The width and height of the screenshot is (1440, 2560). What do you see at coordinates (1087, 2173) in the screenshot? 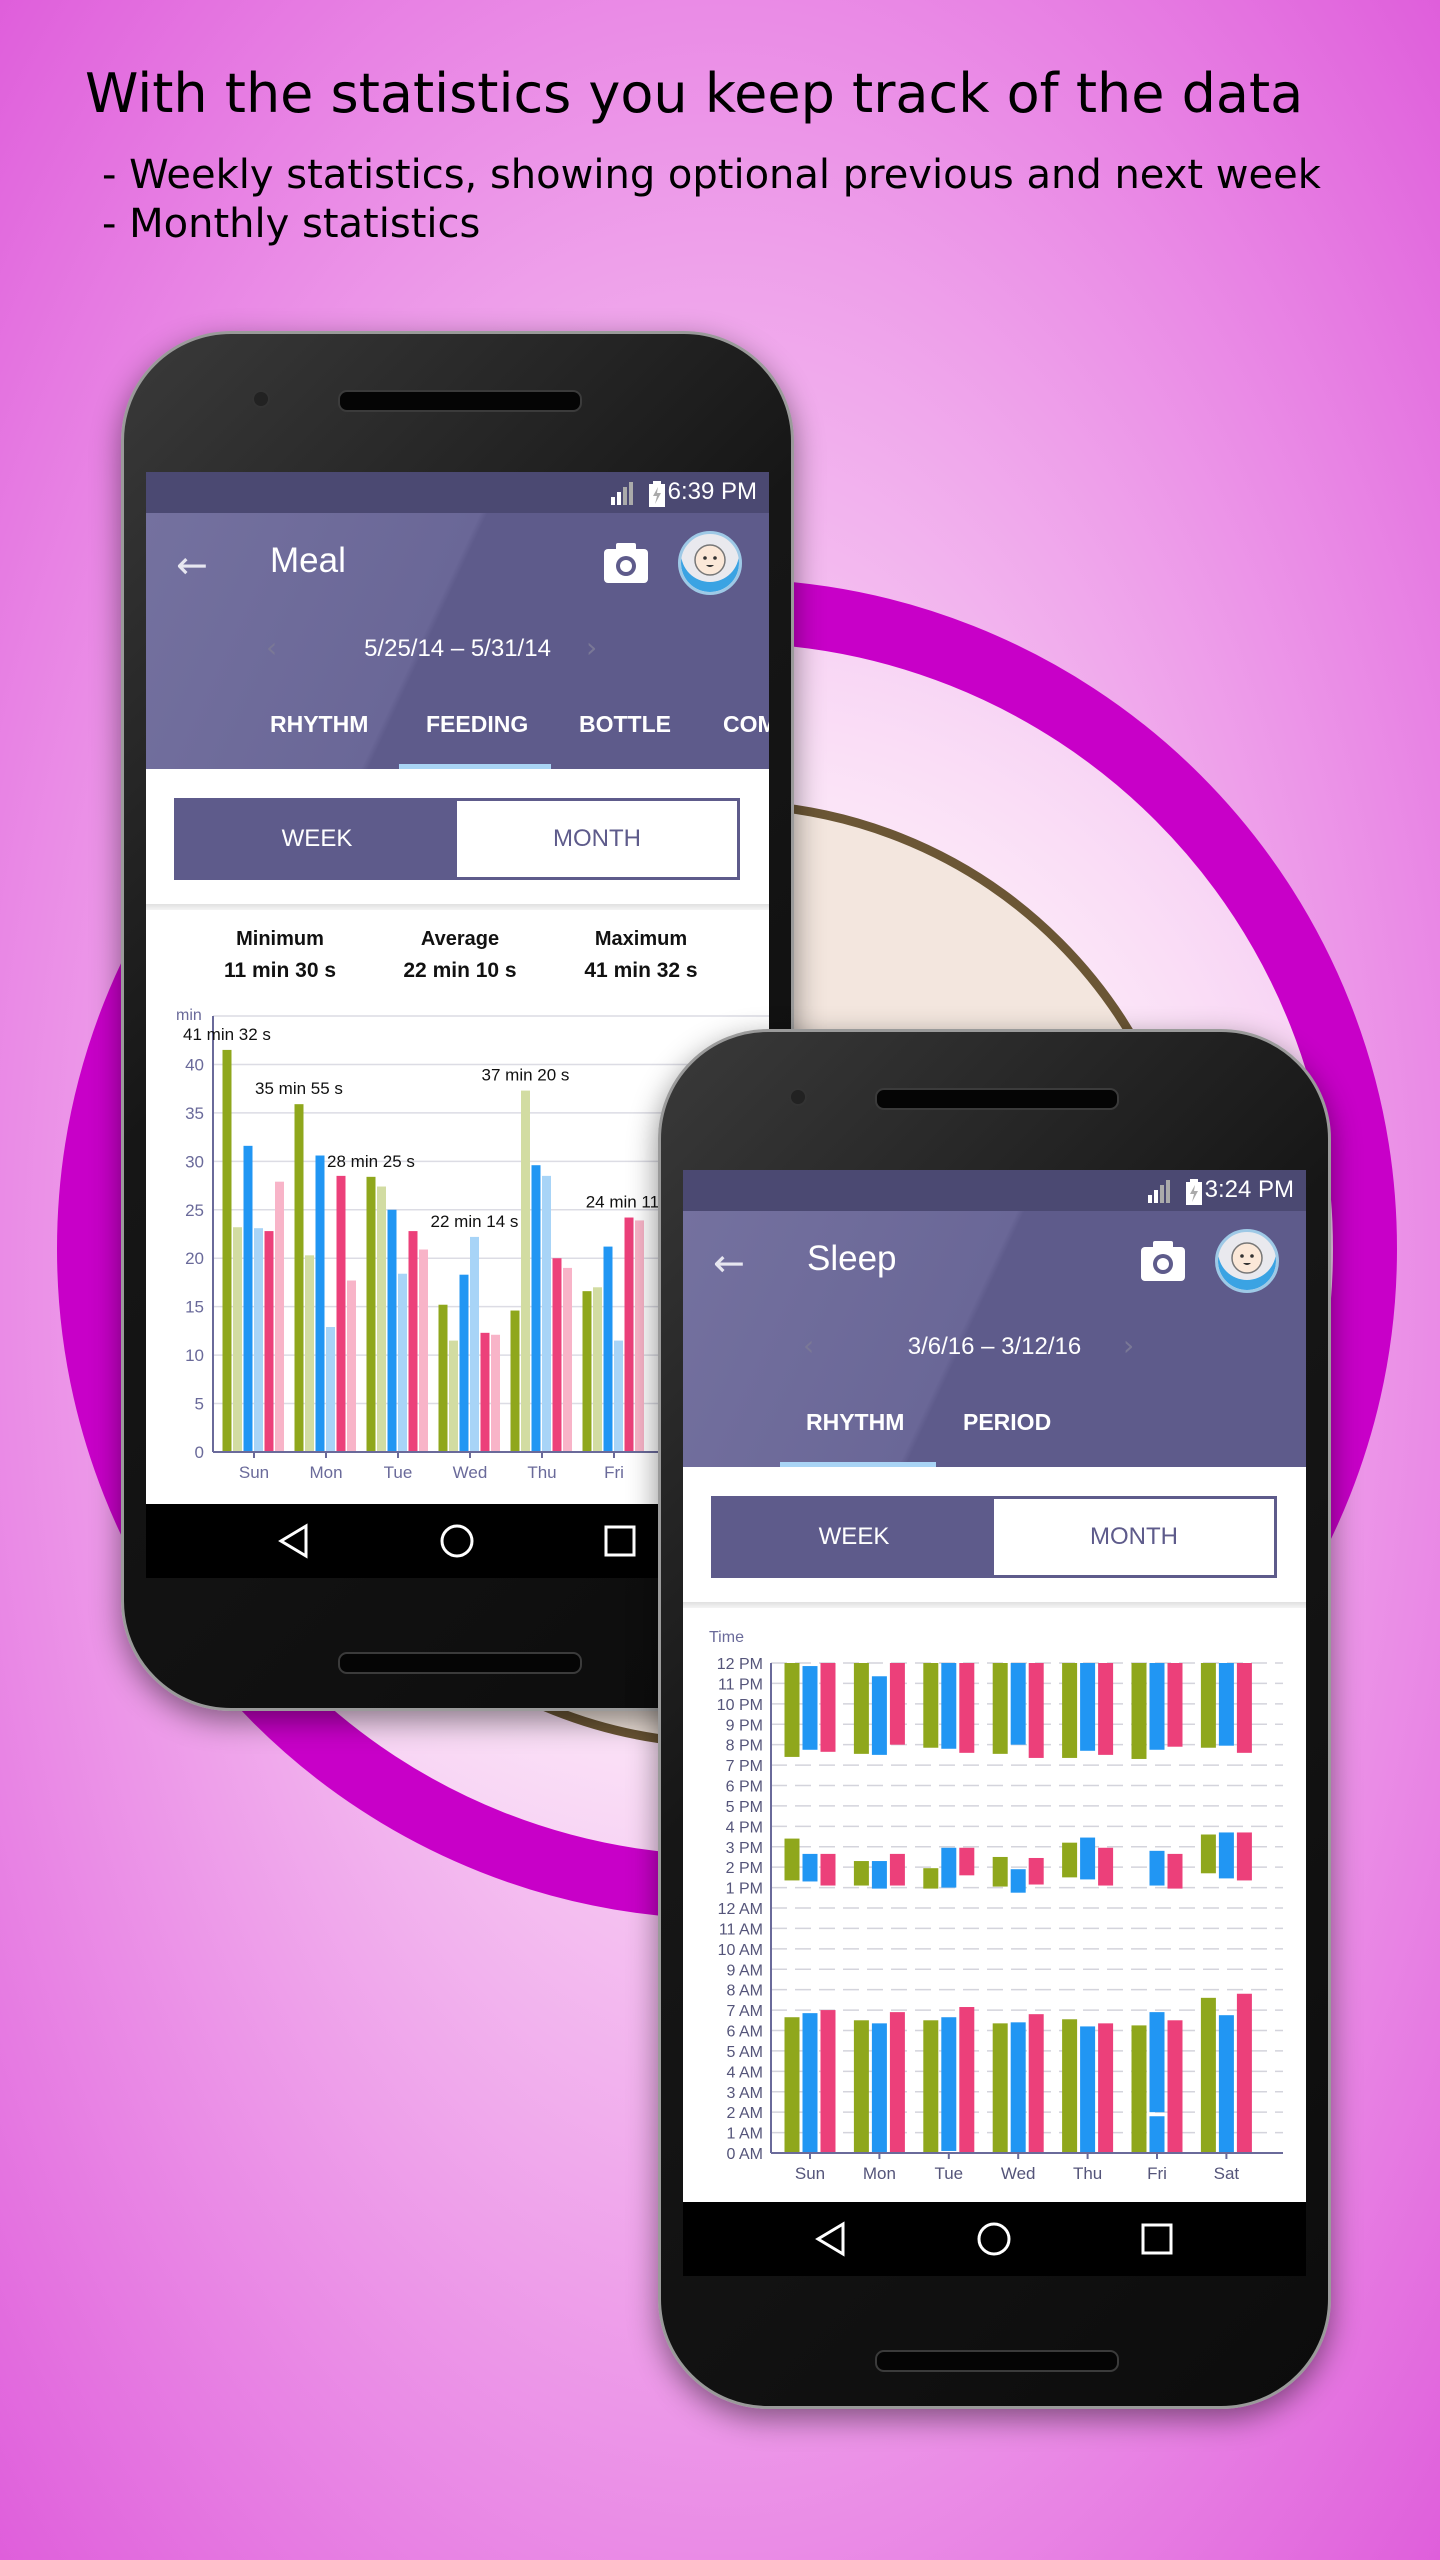
I see `x-tick-label: Thu` at bounding box center [1087, 2173].